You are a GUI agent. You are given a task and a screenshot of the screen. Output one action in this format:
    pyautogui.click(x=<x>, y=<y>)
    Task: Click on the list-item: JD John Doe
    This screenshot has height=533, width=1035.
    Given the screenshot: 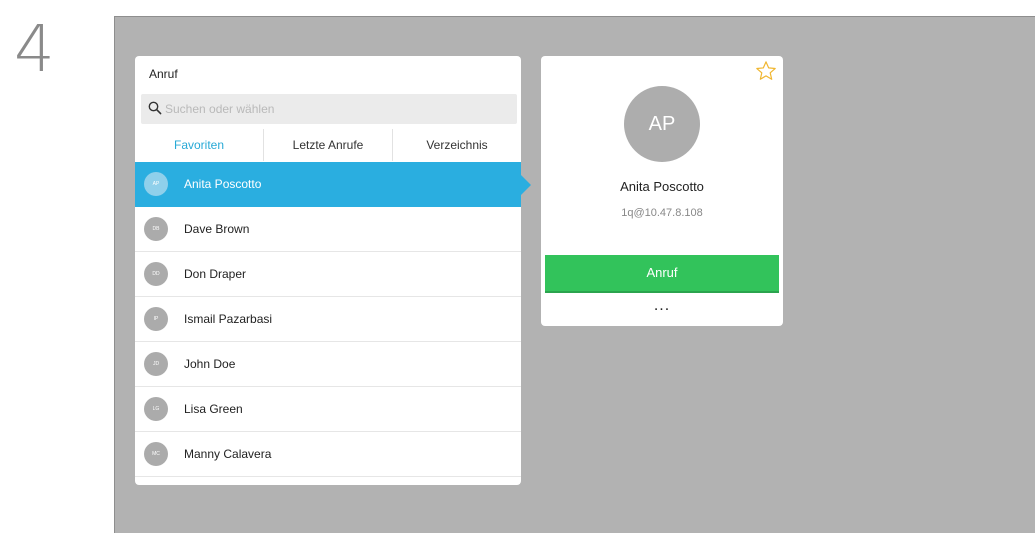 What is the action you would take?
    pyautogui.click(x=328, y=364)
    